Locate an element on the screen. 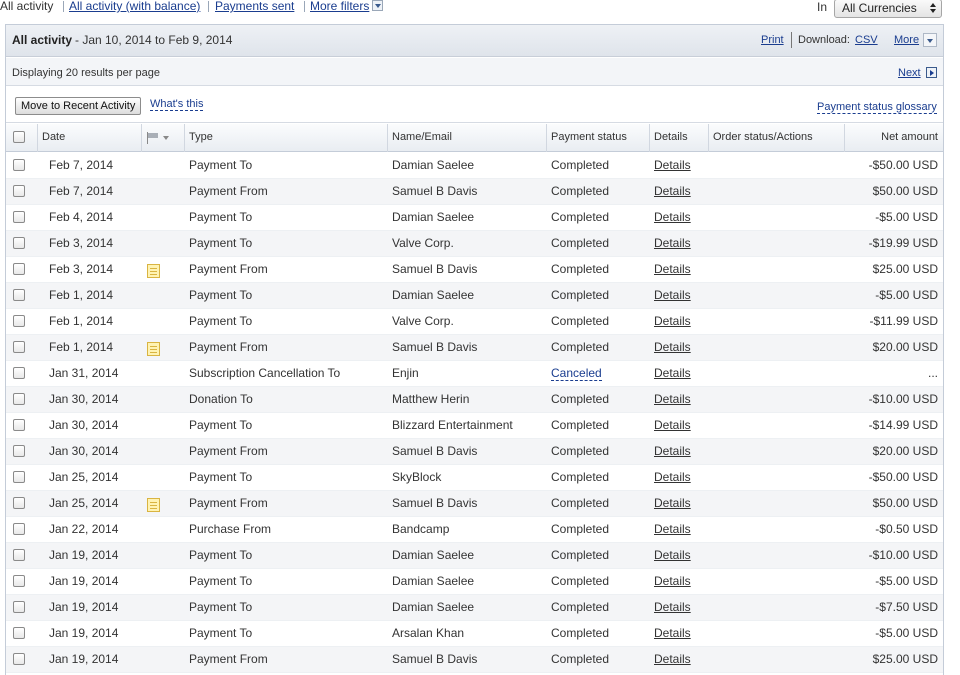  row-status-link: Canceled is located at coordinates (576, 374).